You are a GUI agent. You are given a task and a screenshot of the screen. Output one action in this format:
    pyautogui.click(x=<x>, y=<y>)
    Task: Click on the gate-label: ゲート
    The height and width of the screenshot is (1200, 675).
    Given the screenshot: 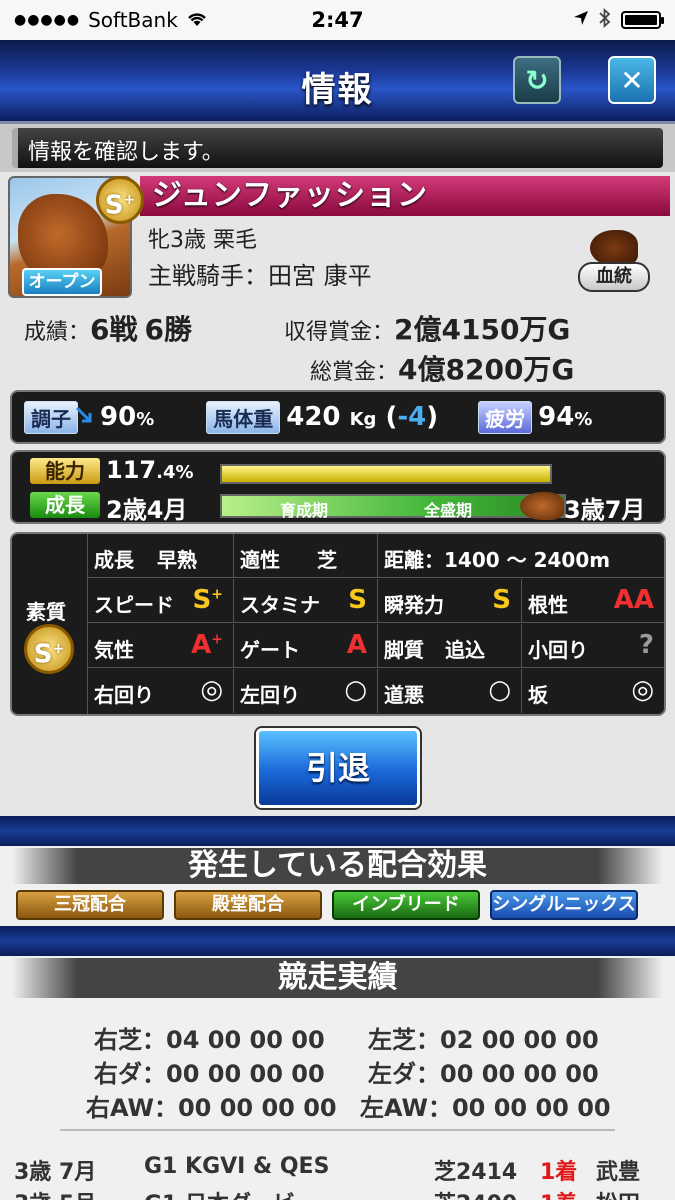 What is the action you would take?
    pyautogui.click(x=270, y=650)
    